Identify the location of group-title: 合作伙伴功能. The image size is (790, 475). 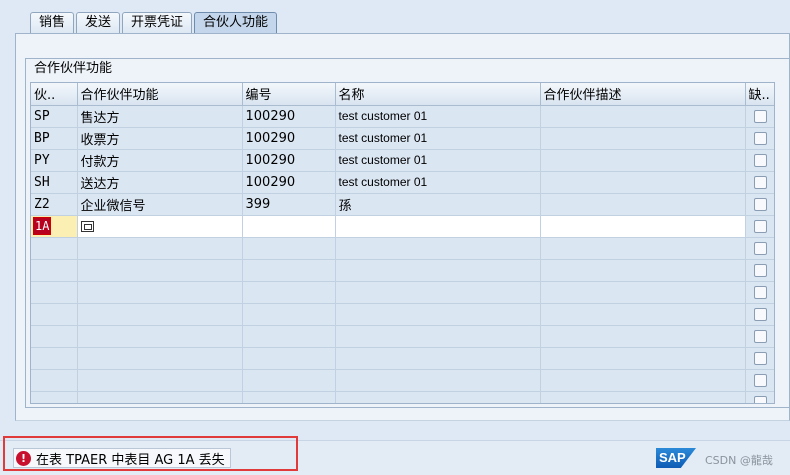
(73, 68).